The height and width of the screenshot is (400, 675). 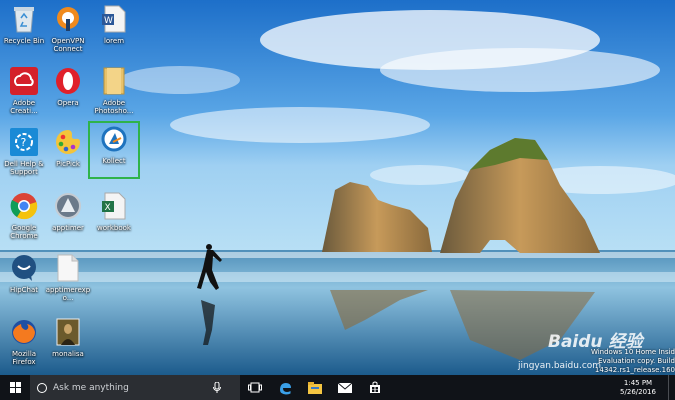 I want to click on desktop-icon-kollect: Kollect, so click(x=114, y=150).